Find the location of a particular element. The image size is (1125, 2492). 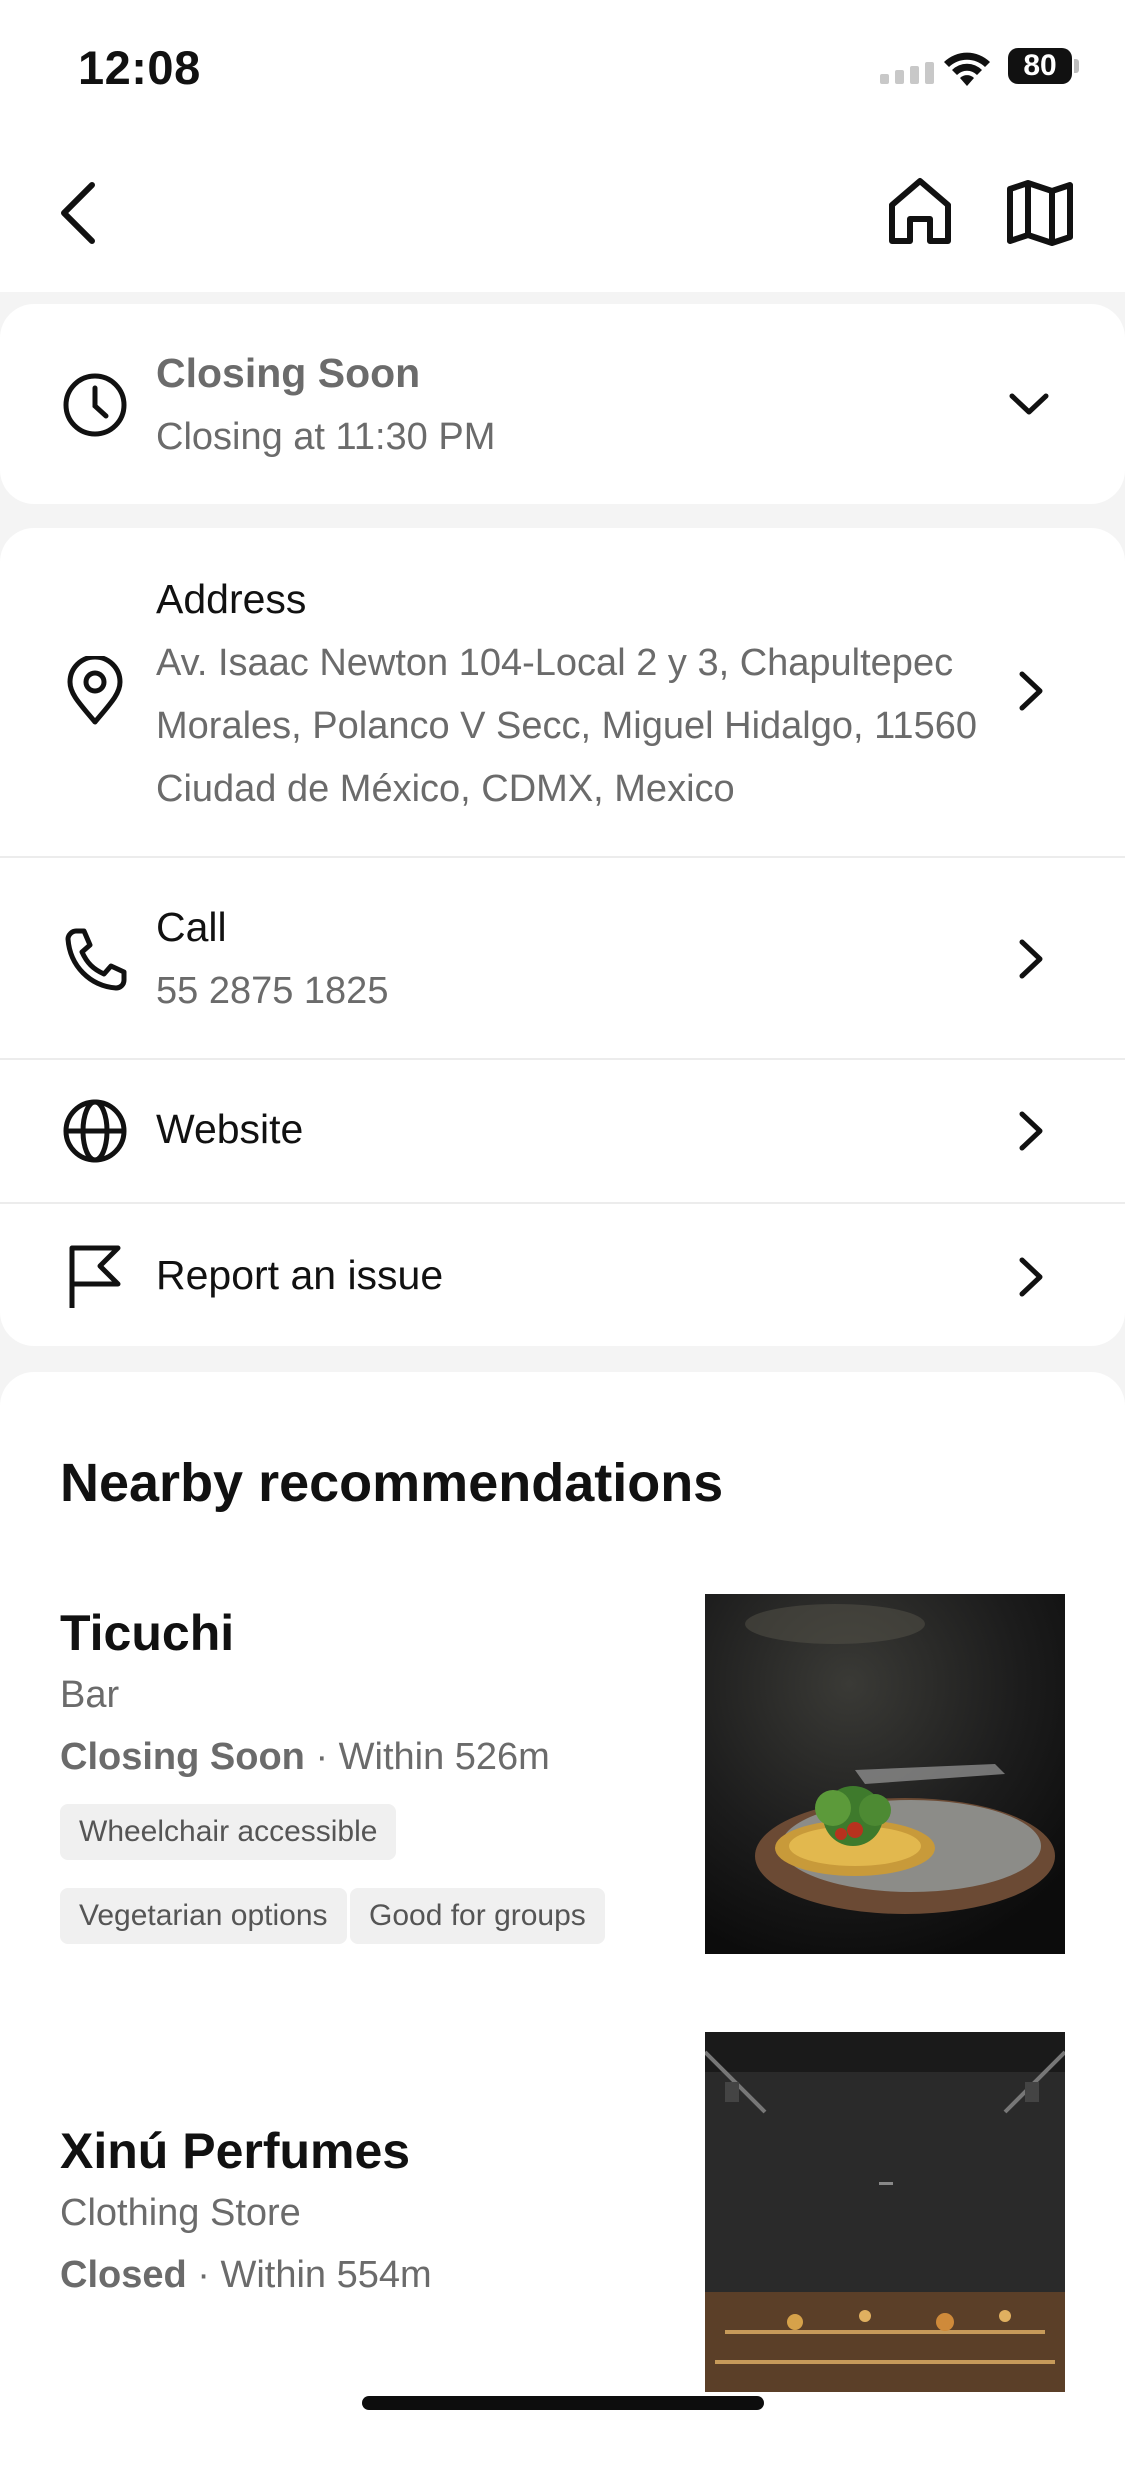

recommendation-category: Clothing Store is located at coordinates (180, 2213).